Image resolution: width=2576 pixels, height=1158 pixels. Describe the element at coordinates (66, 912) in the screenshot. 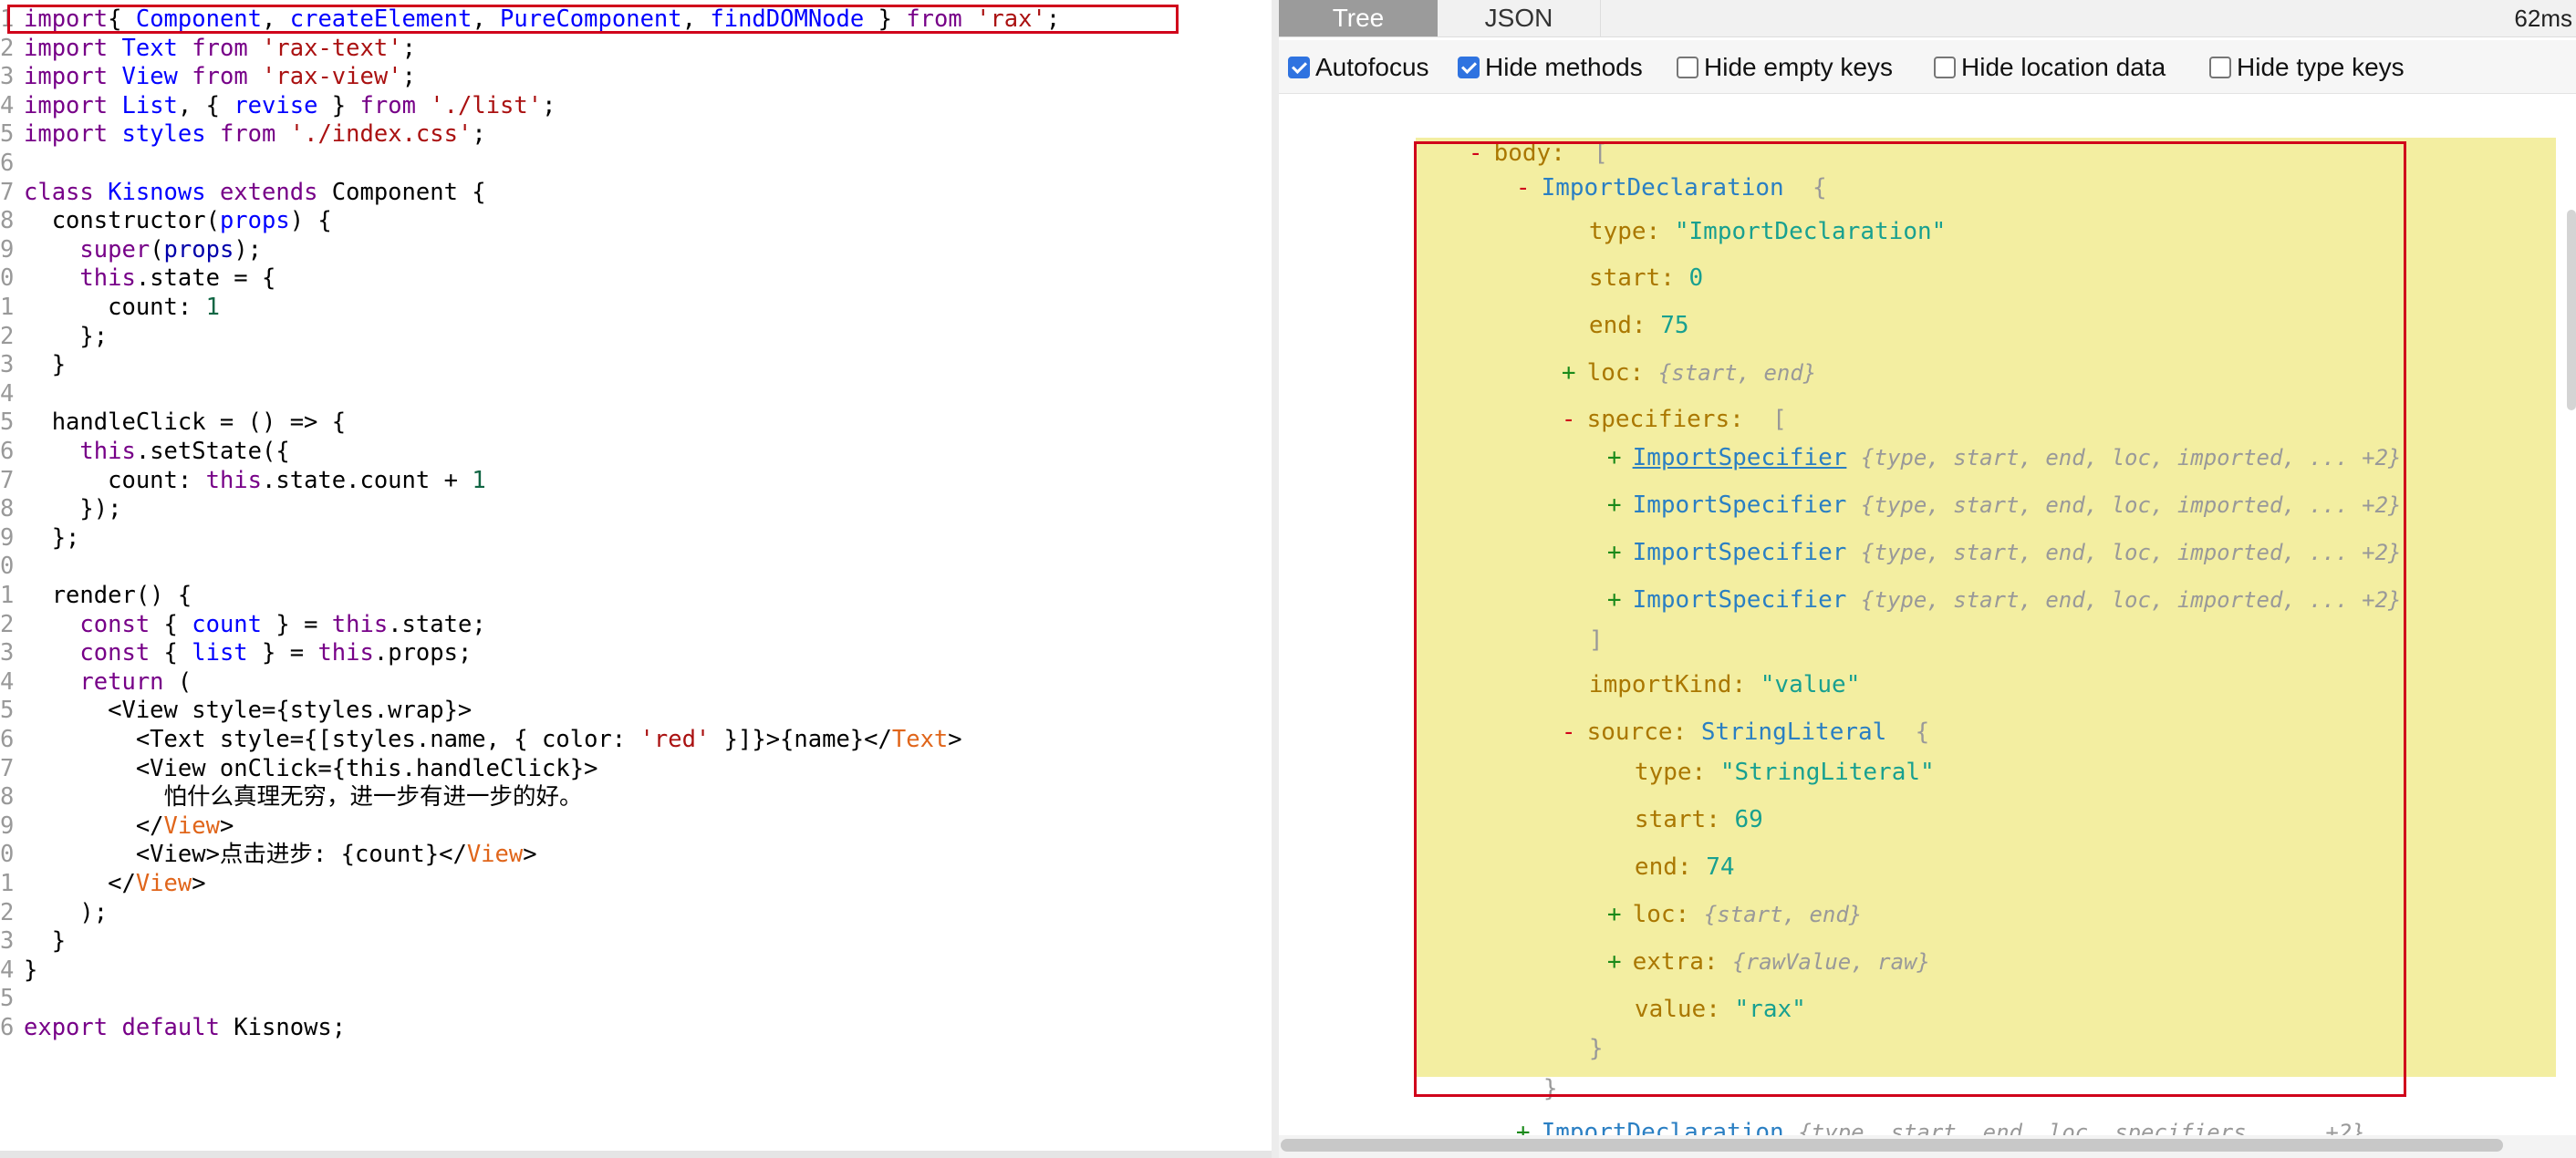

I see `code-text: );` at that location.